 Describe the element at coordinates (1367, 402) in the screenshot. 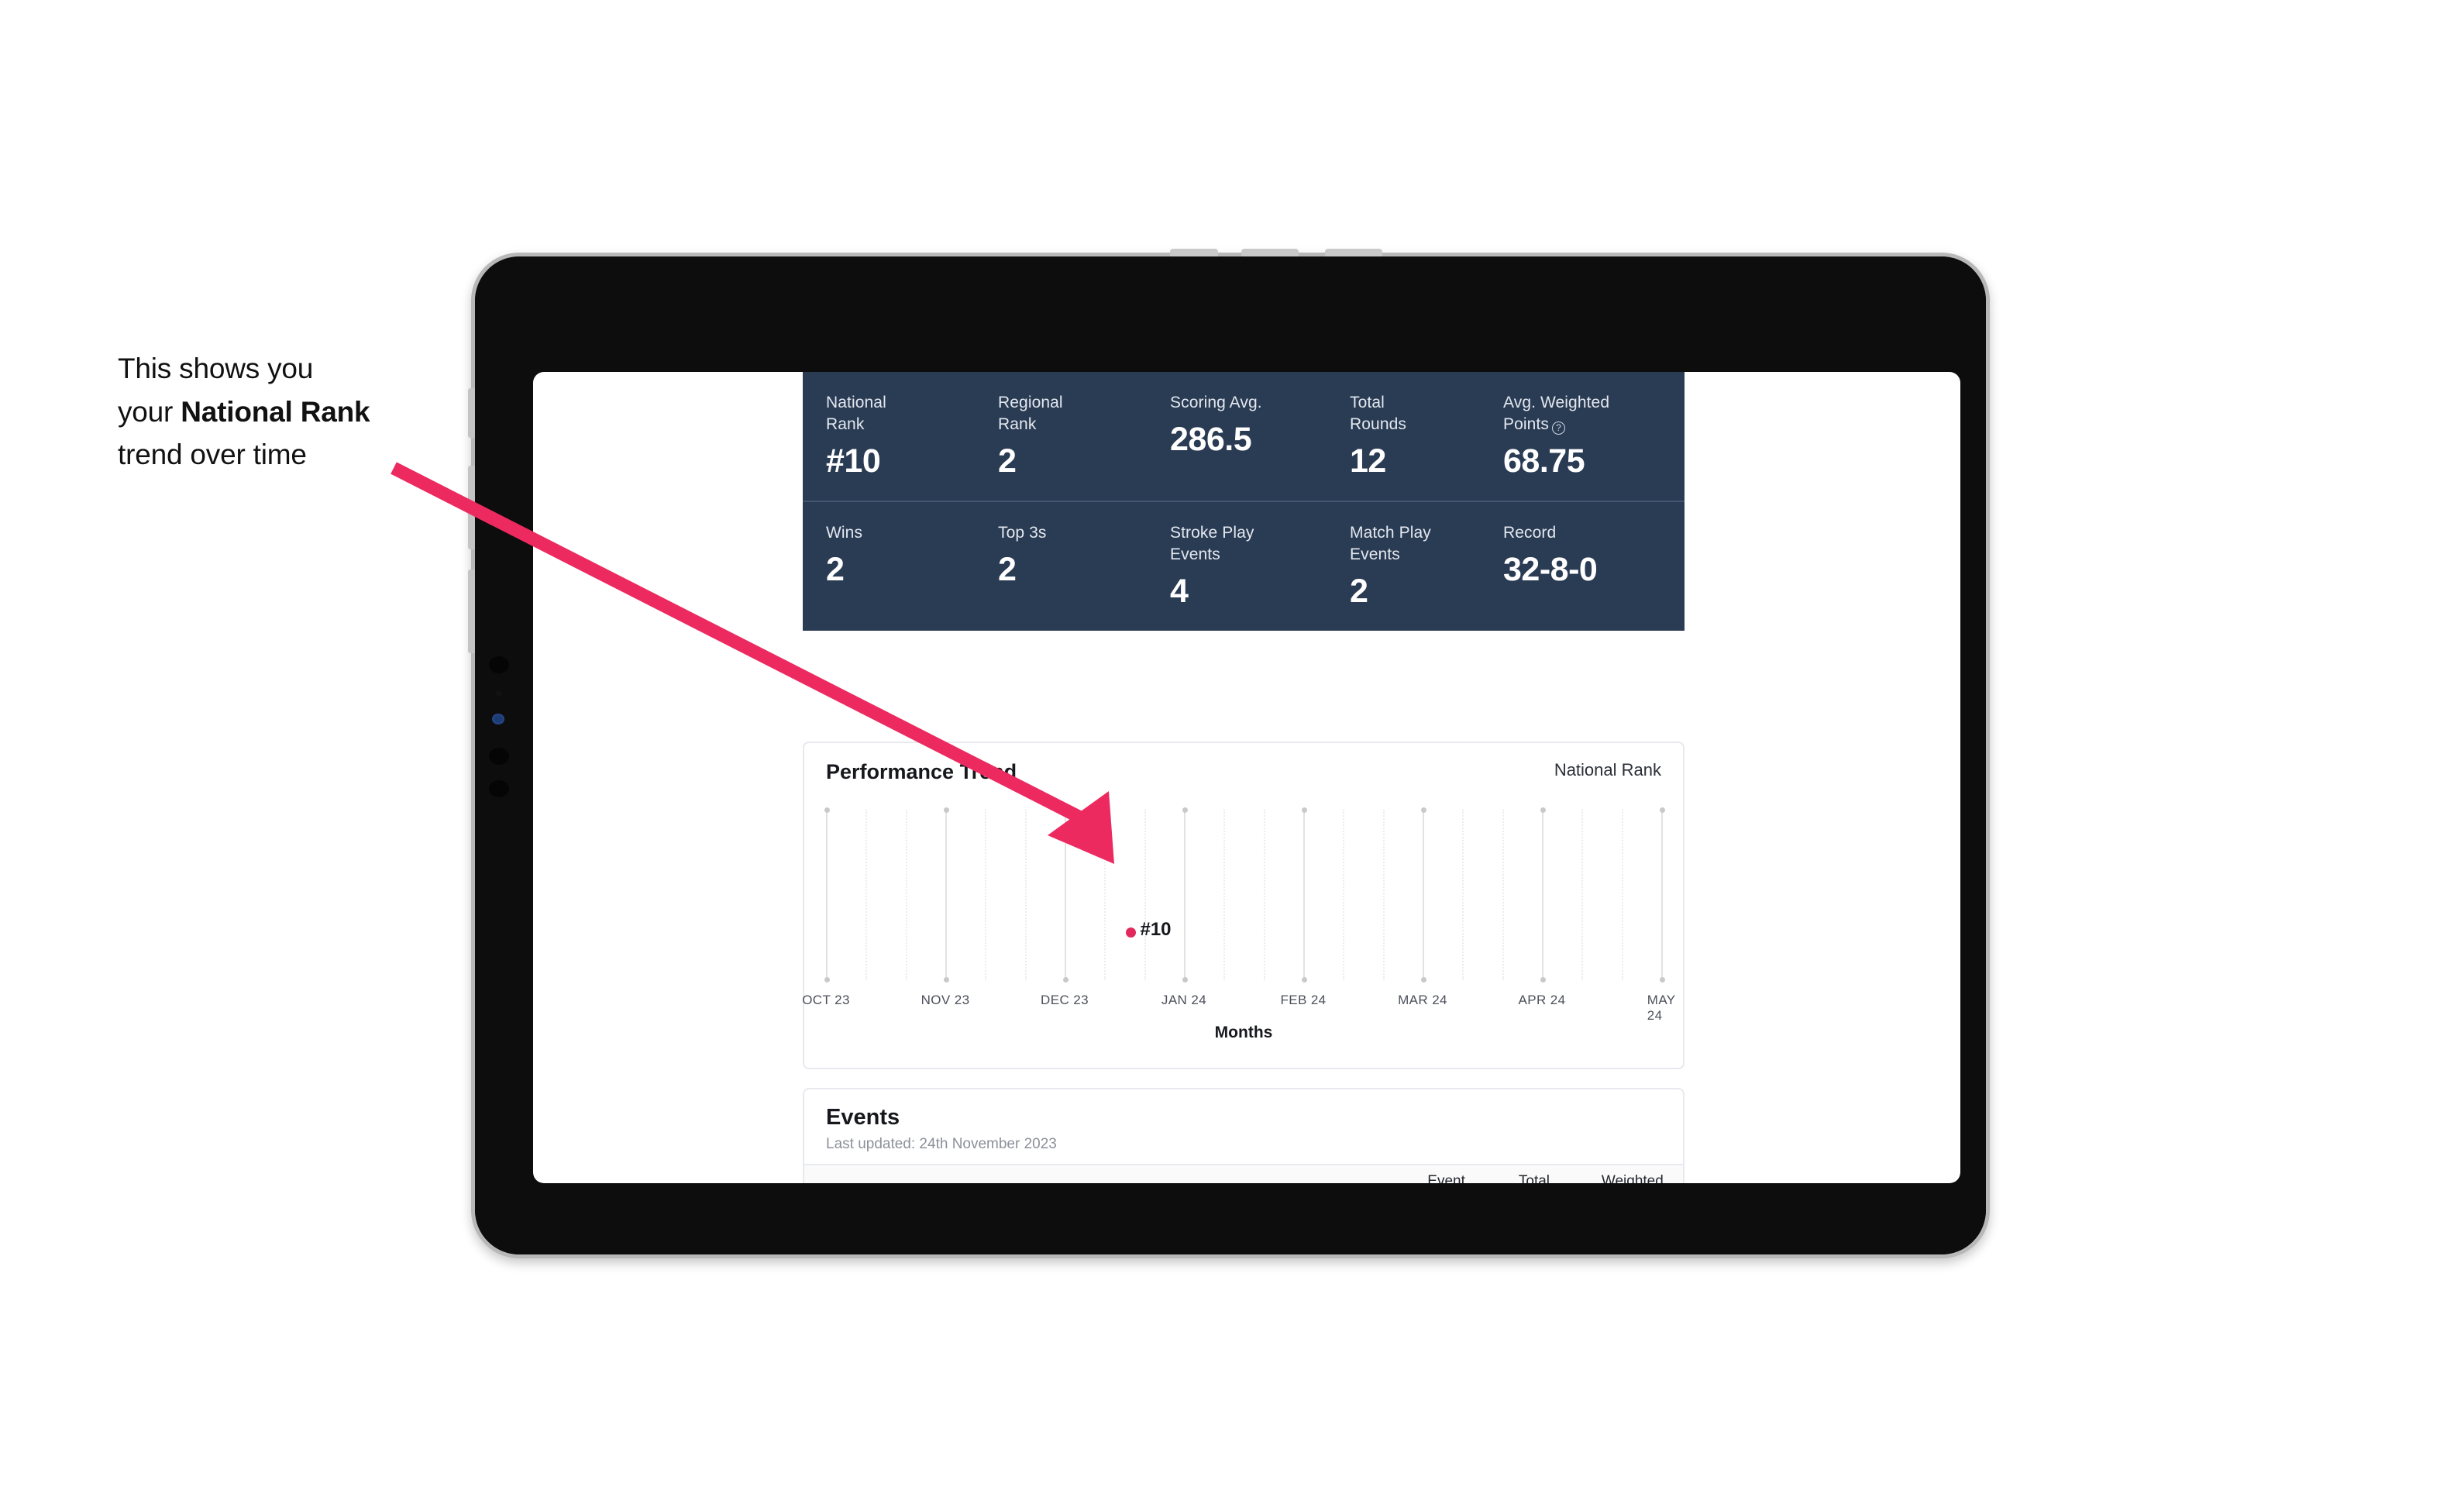

I see `stat-label-line1: Total` at that location.